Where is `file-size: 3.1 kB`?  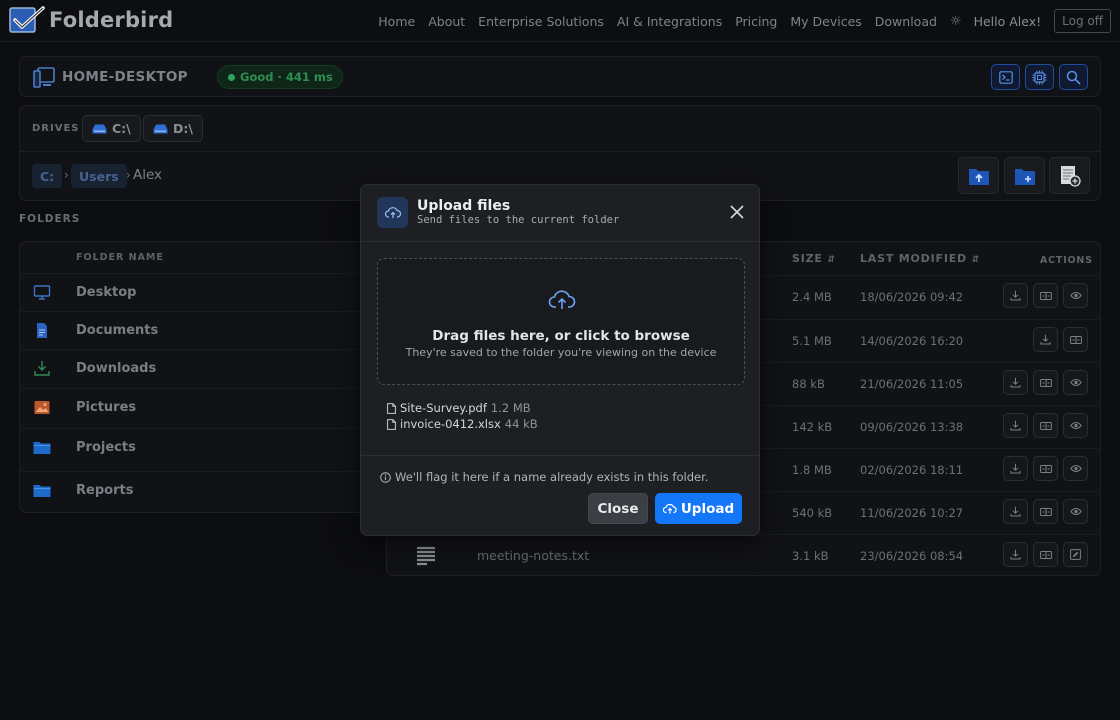 file-size: 3.1 kB is located at coordinates (810, 556).